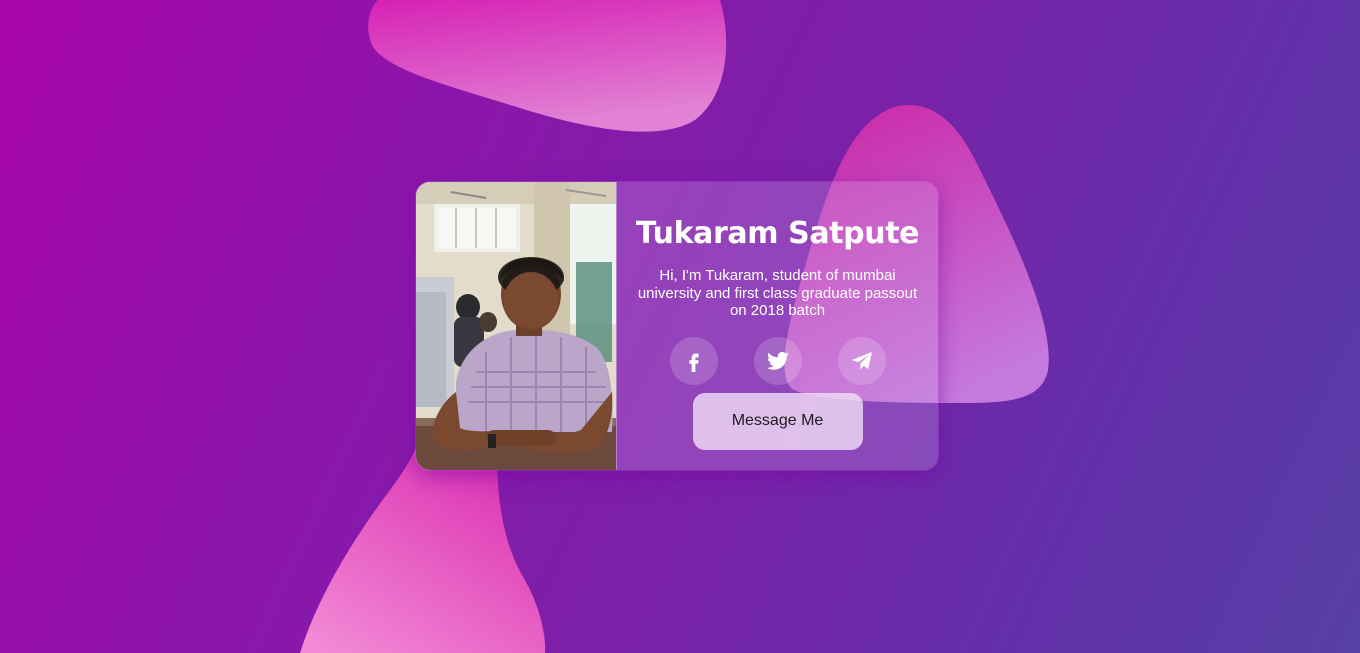 The width and height of the screenshot is (1360, 653). I want to click on telegram-icon, so click(861, 360).